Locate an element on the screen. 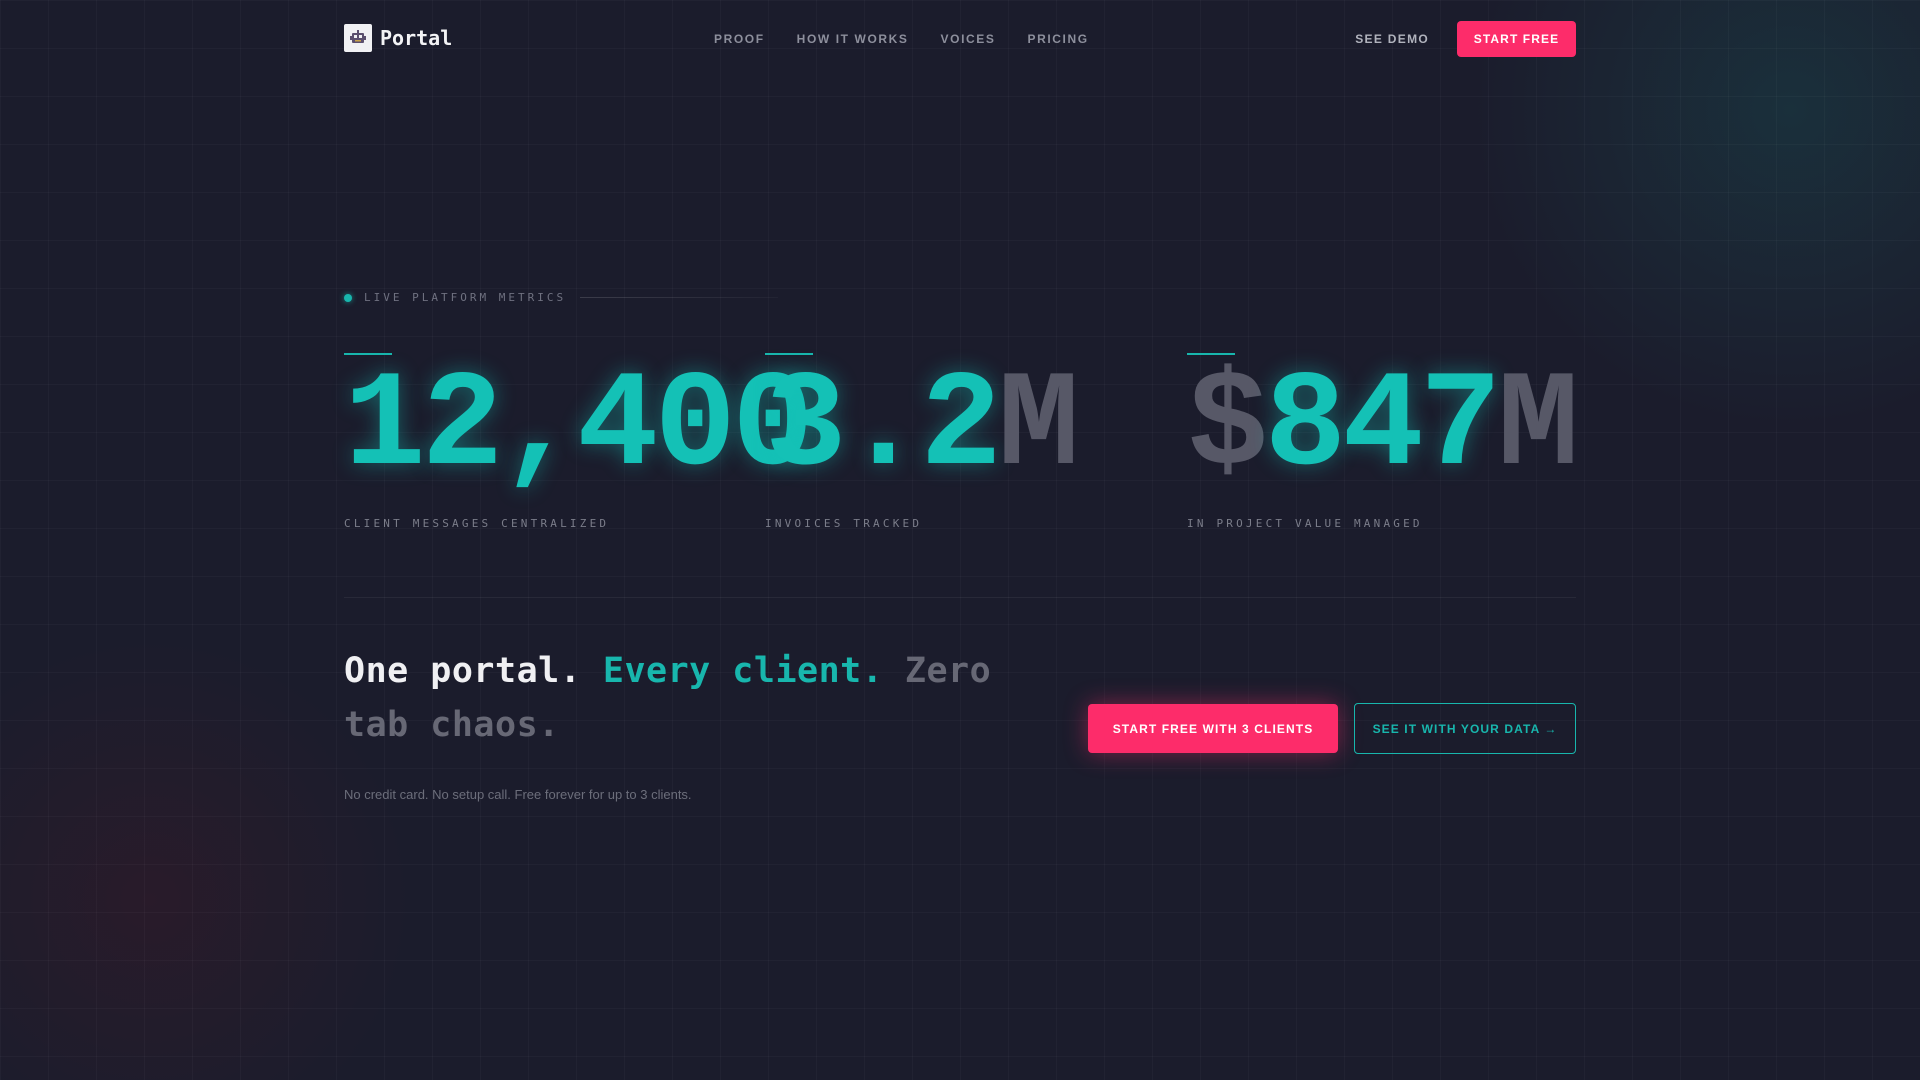 Image resolution: width=1920 pixels, height=1080 pixels. stat-number: 847 is located at coordinates (1383, 427).